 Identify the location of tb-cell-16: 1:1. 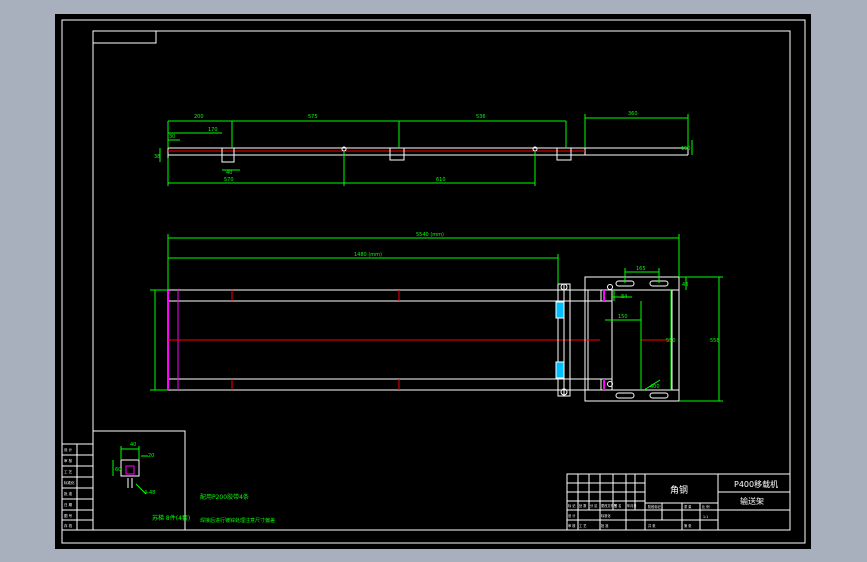
(705, 517).